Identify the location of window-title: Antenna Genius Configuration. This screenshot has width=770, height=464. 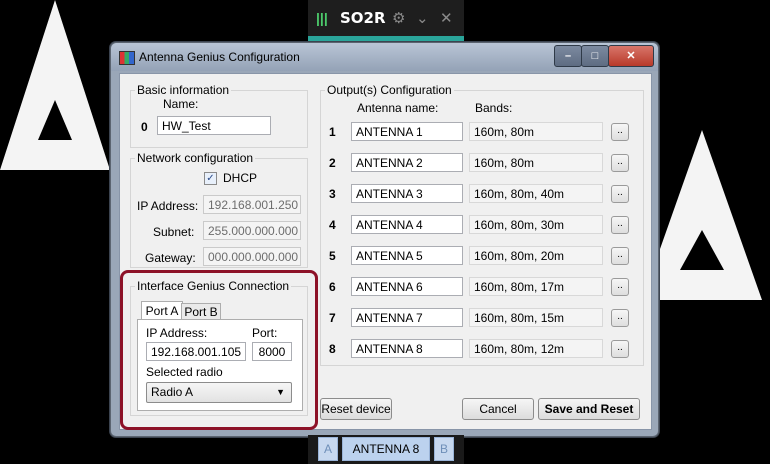
(219, 57).